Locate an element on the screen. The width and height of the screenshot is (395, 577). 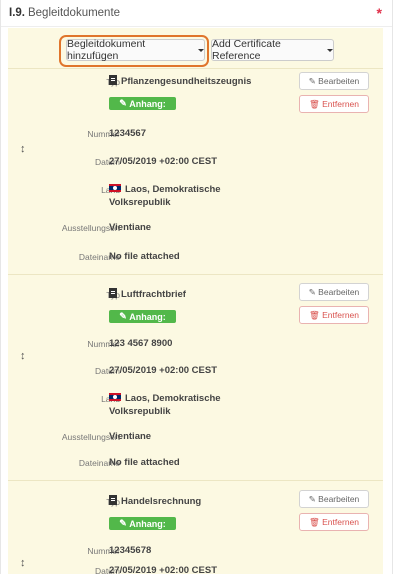
typ-value: Handelsrechnung is located at coordinates (155, 501).